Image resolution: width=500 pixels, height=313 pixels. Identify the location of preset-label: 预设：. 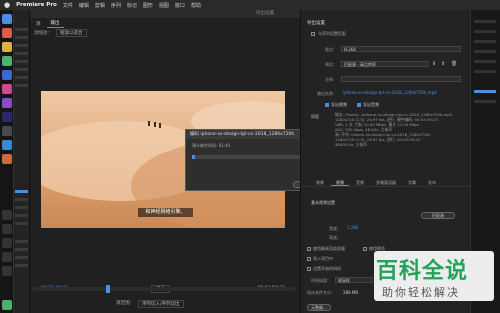
(331, 64).